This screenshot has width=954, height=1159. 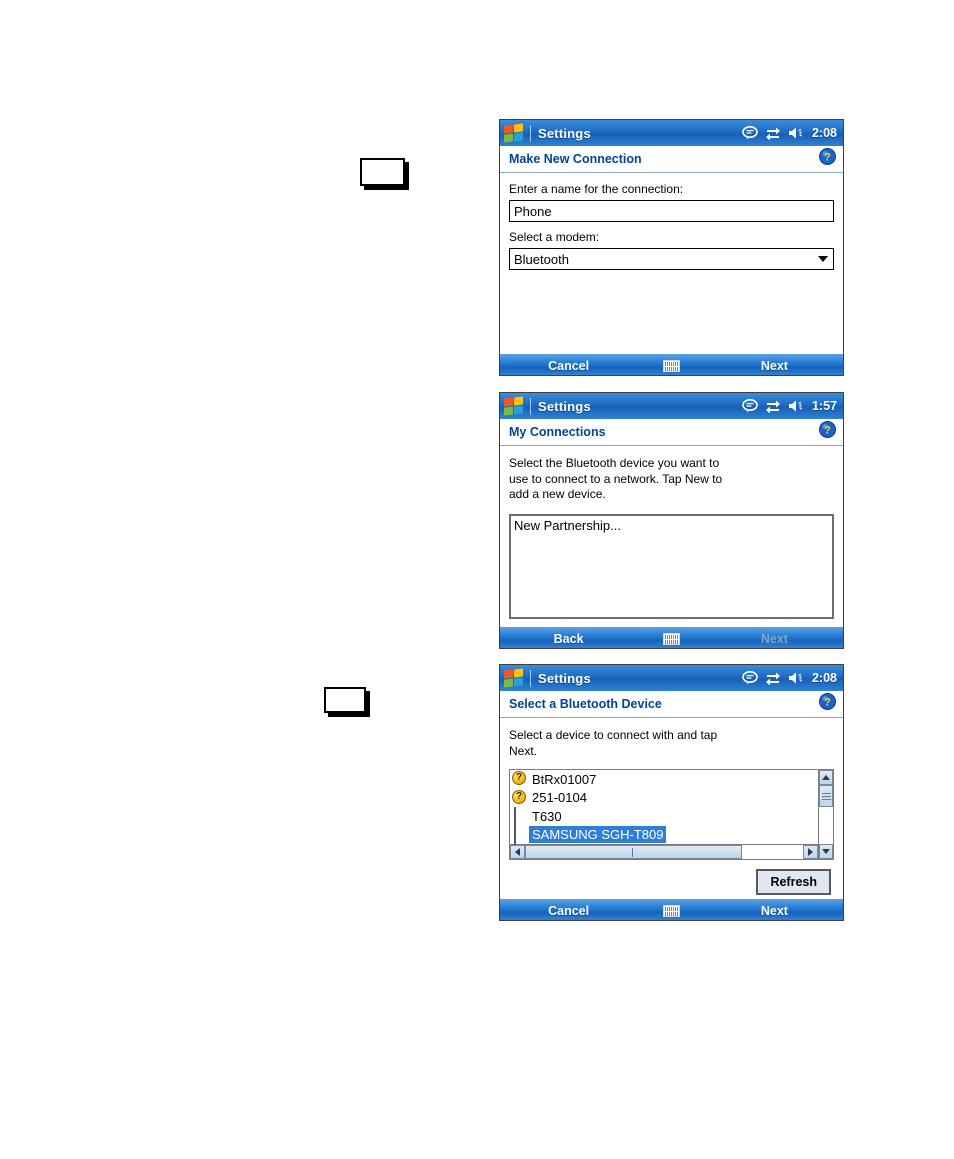 What do you see at coordinates (554, 237) in the screenshot?
I see `modem-label: Select a modem:` at bounding box center [554, 237].